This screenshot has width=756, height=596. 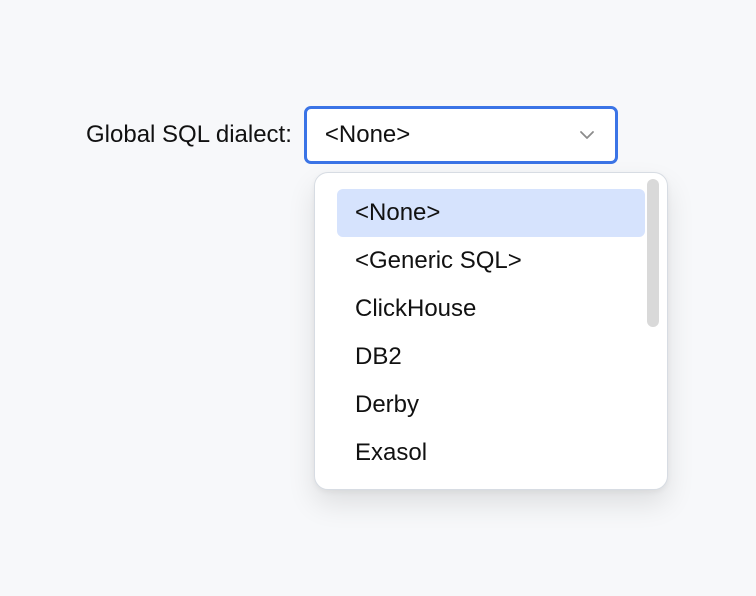 I want to click on dropdown-scrollbar-thumb, so click(x=653, y=253).